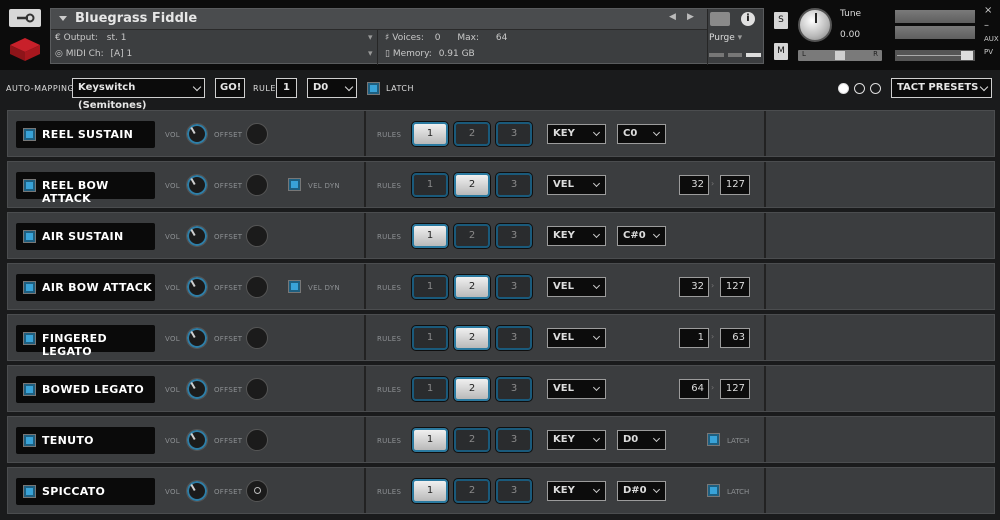 The image size is (1000, 520). I want to click on next-instrument-icon: ▶, so click(690, 17).